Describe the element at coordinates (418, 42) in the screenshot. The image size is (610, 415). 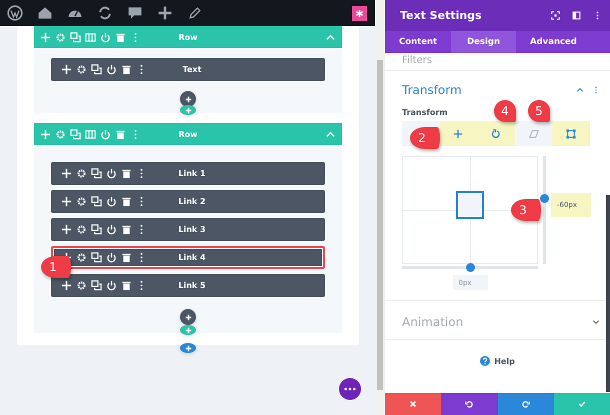
I see `settings-tab: Content` at that location.